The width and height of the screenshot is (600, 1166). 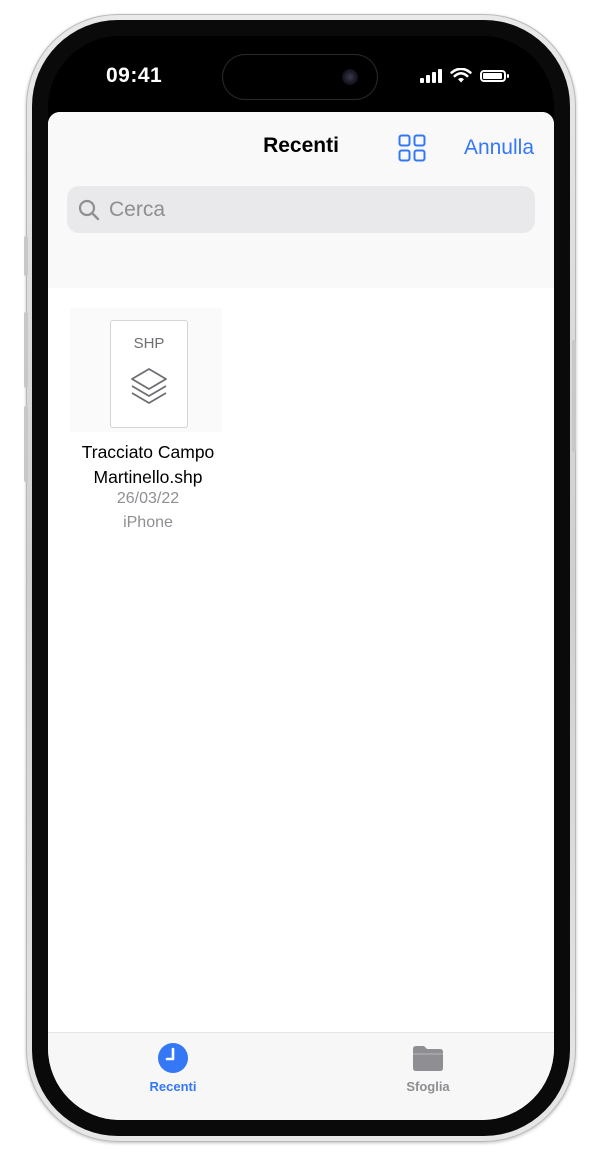 What do you see at coordinates (431, 76) in the screenshot?
I see `cellular-signal-icon` at bounding box center [431, 76].